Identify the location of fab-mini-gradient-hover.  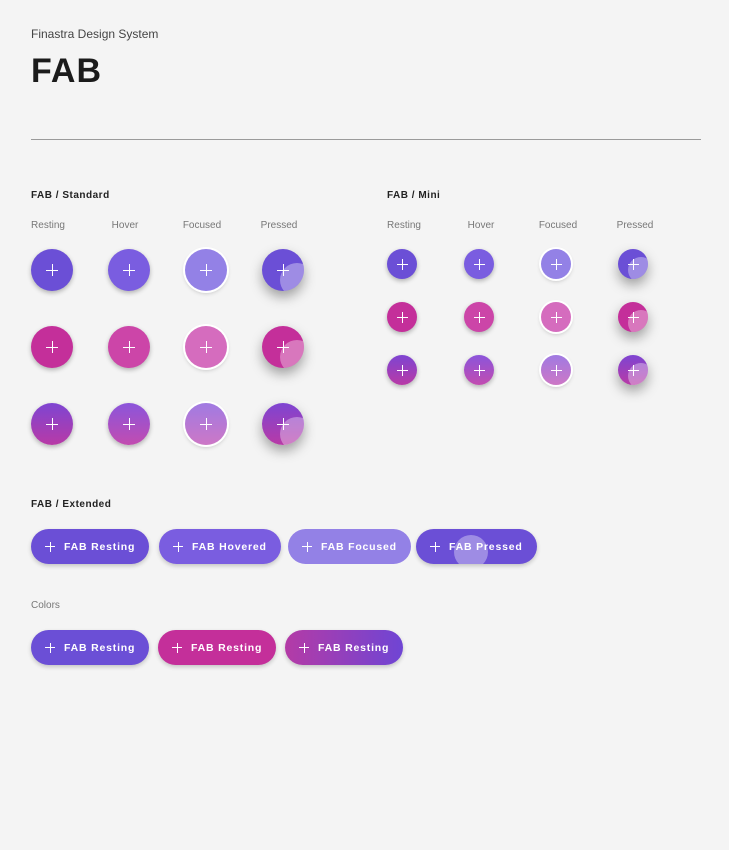
(479, 370).